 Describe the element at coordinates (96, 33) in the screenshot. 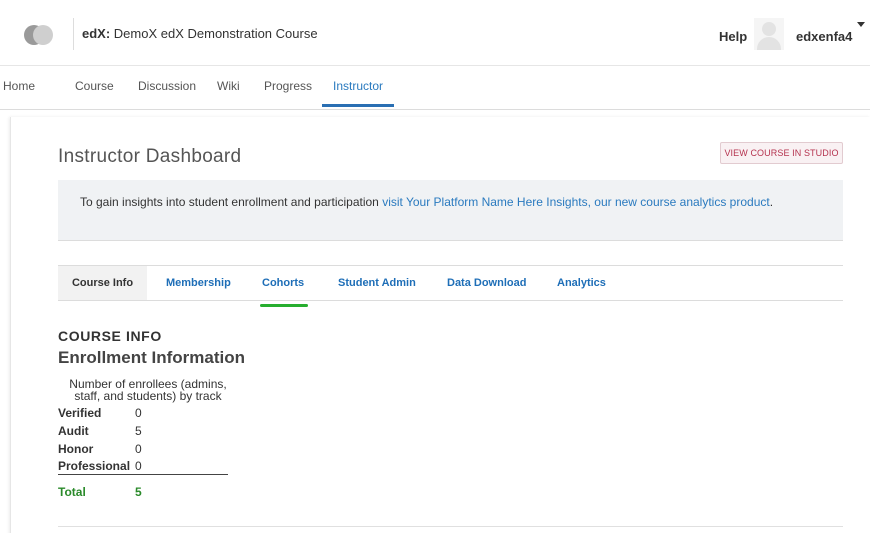

I see `course-org: edX:` at that location.